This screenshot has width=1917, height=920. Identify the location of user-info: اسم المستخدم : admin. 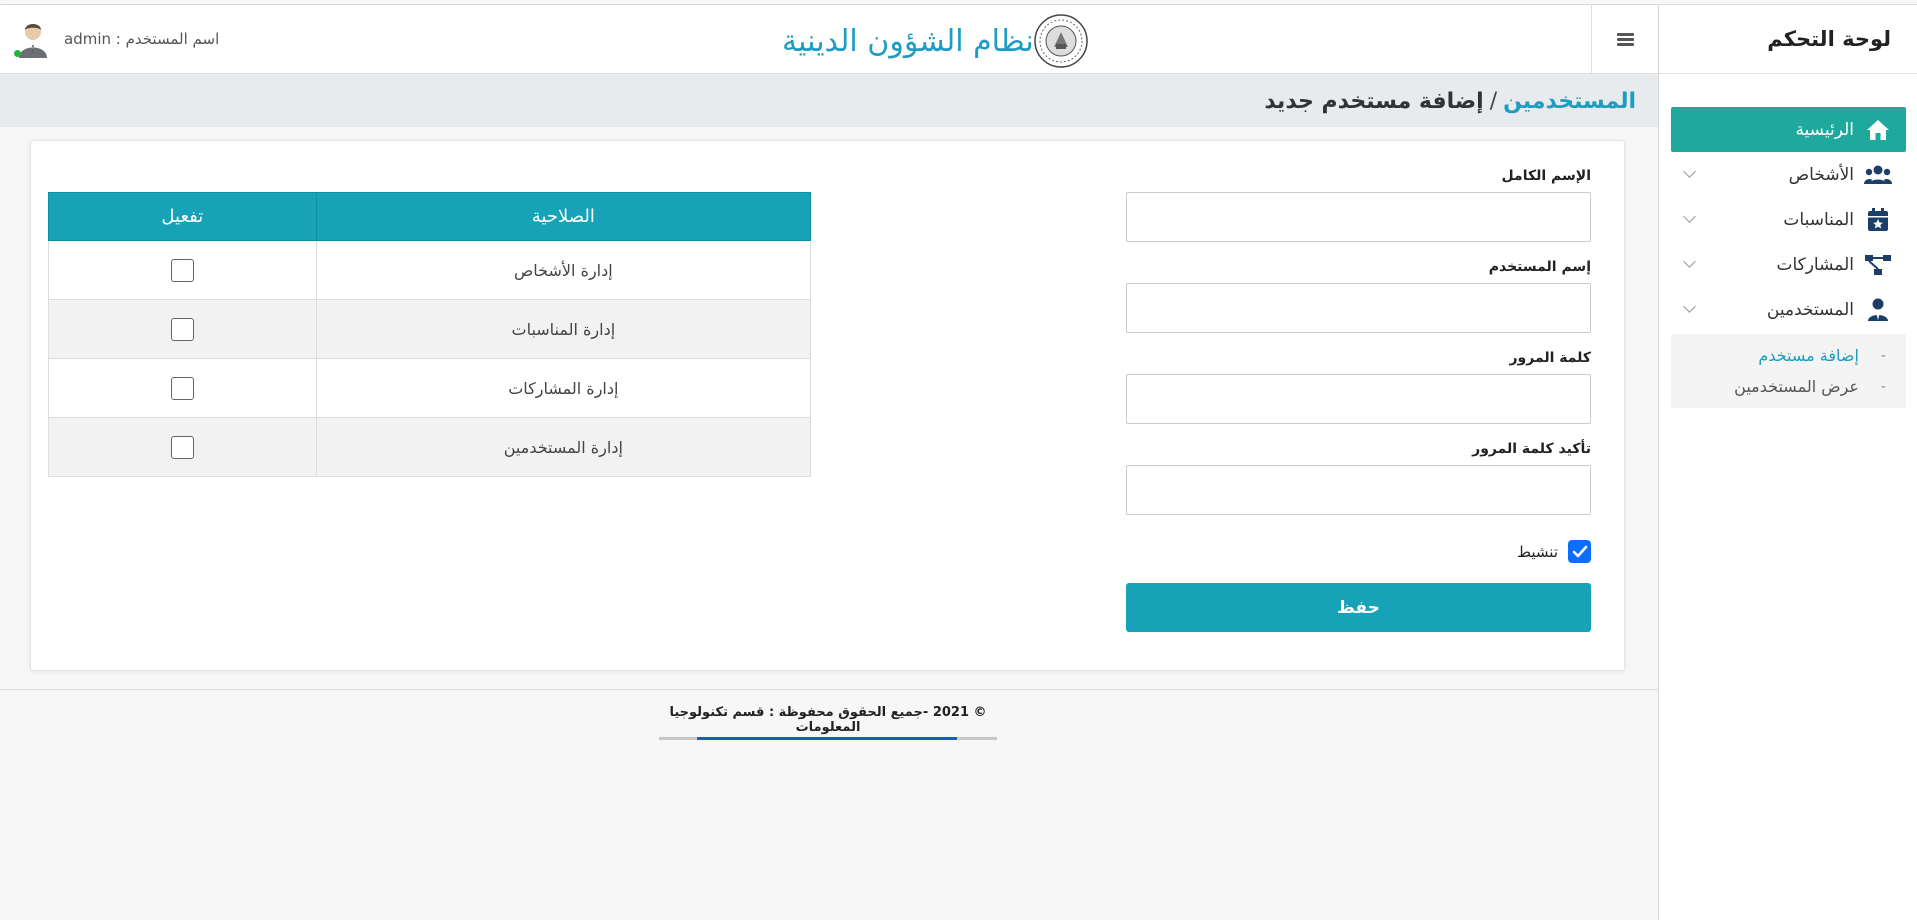
(116, 39).